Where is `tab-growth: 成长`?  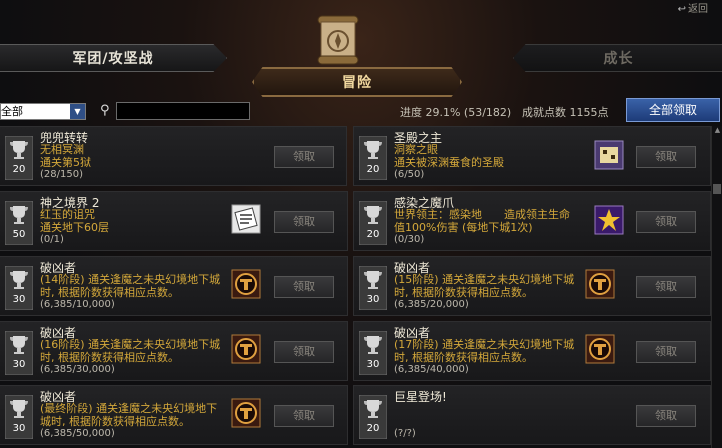
tab-growth: 成长 is located at coordinates (617, 58).